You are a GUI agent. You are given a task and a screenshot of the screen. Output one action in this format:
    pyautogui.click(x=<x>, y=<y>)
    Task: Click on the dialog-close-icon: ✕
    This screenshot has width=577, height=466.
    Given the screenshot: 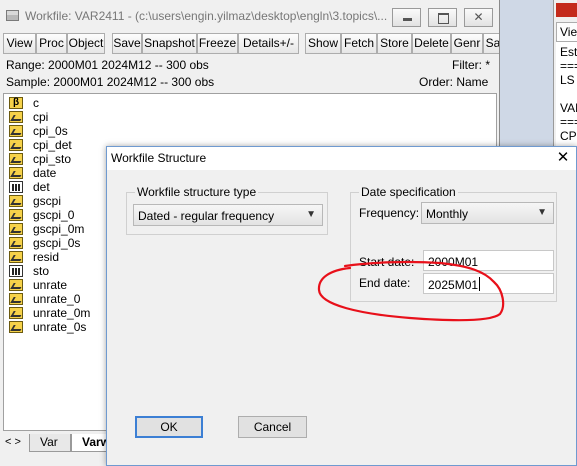 What is the action you would take?
    pyautogui.click(x=563, y=158)
    